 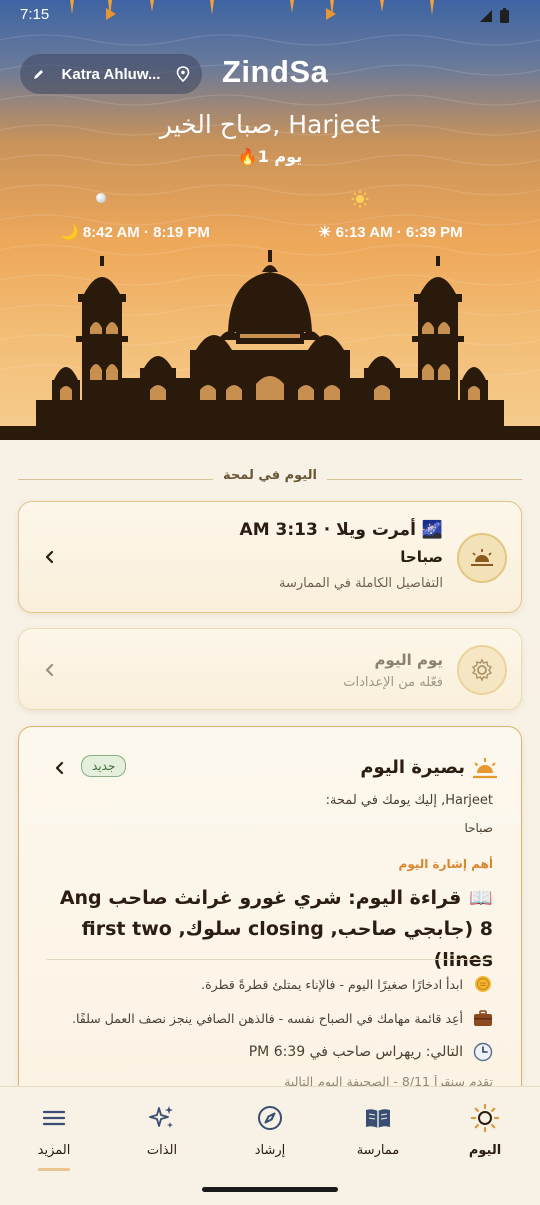 I want to click on greeting-text: صباح الخير, Harjeet, so click(x=270, y=124).